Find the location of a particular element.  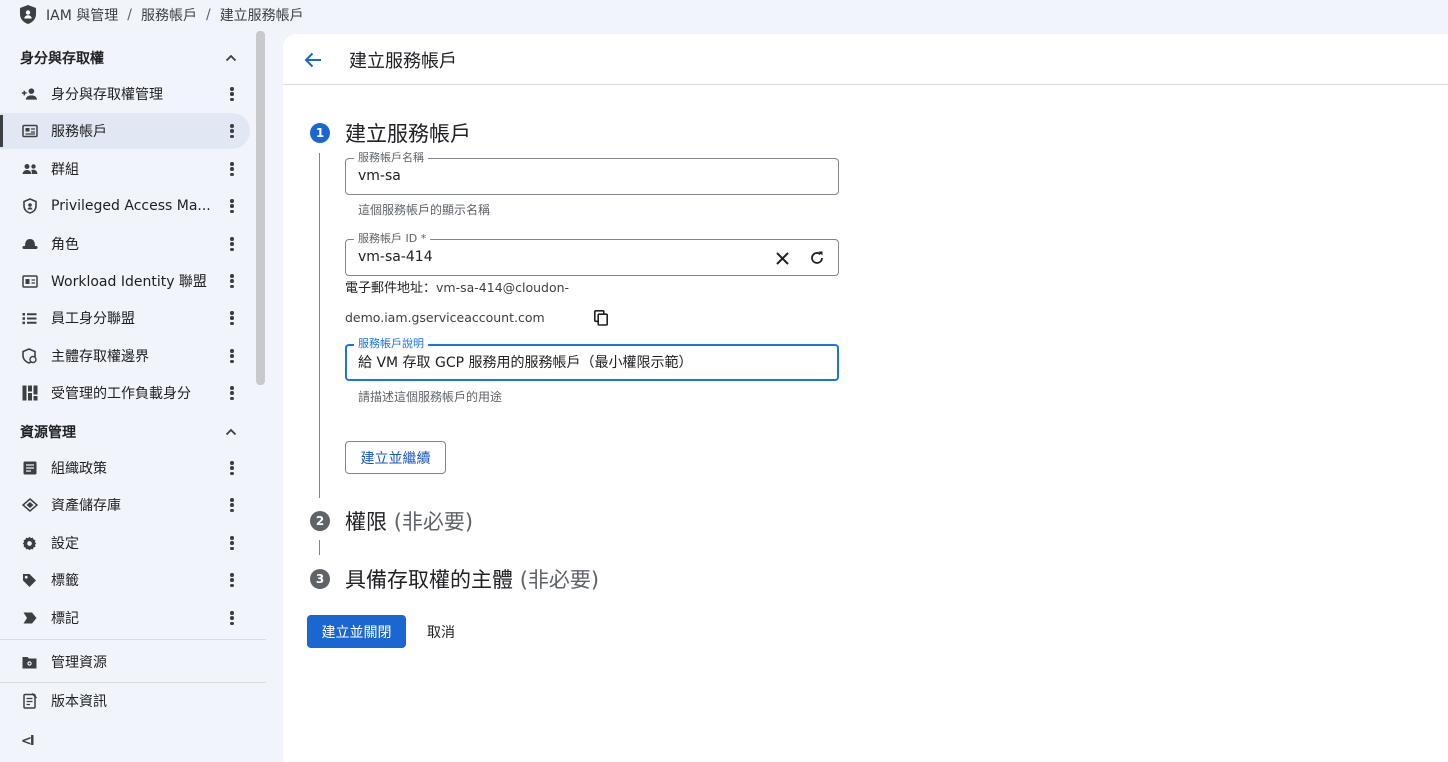

sidebar-item-manage-resources: 管理資源 is located at coordinates (125, 662).